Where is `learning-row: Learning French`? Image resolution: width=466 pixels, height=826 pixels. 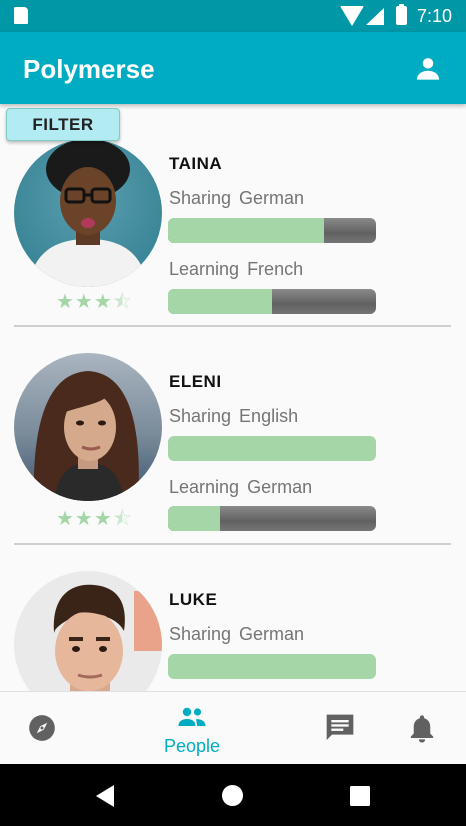
learning-row: Learning French is located at coordinates (236, 269).